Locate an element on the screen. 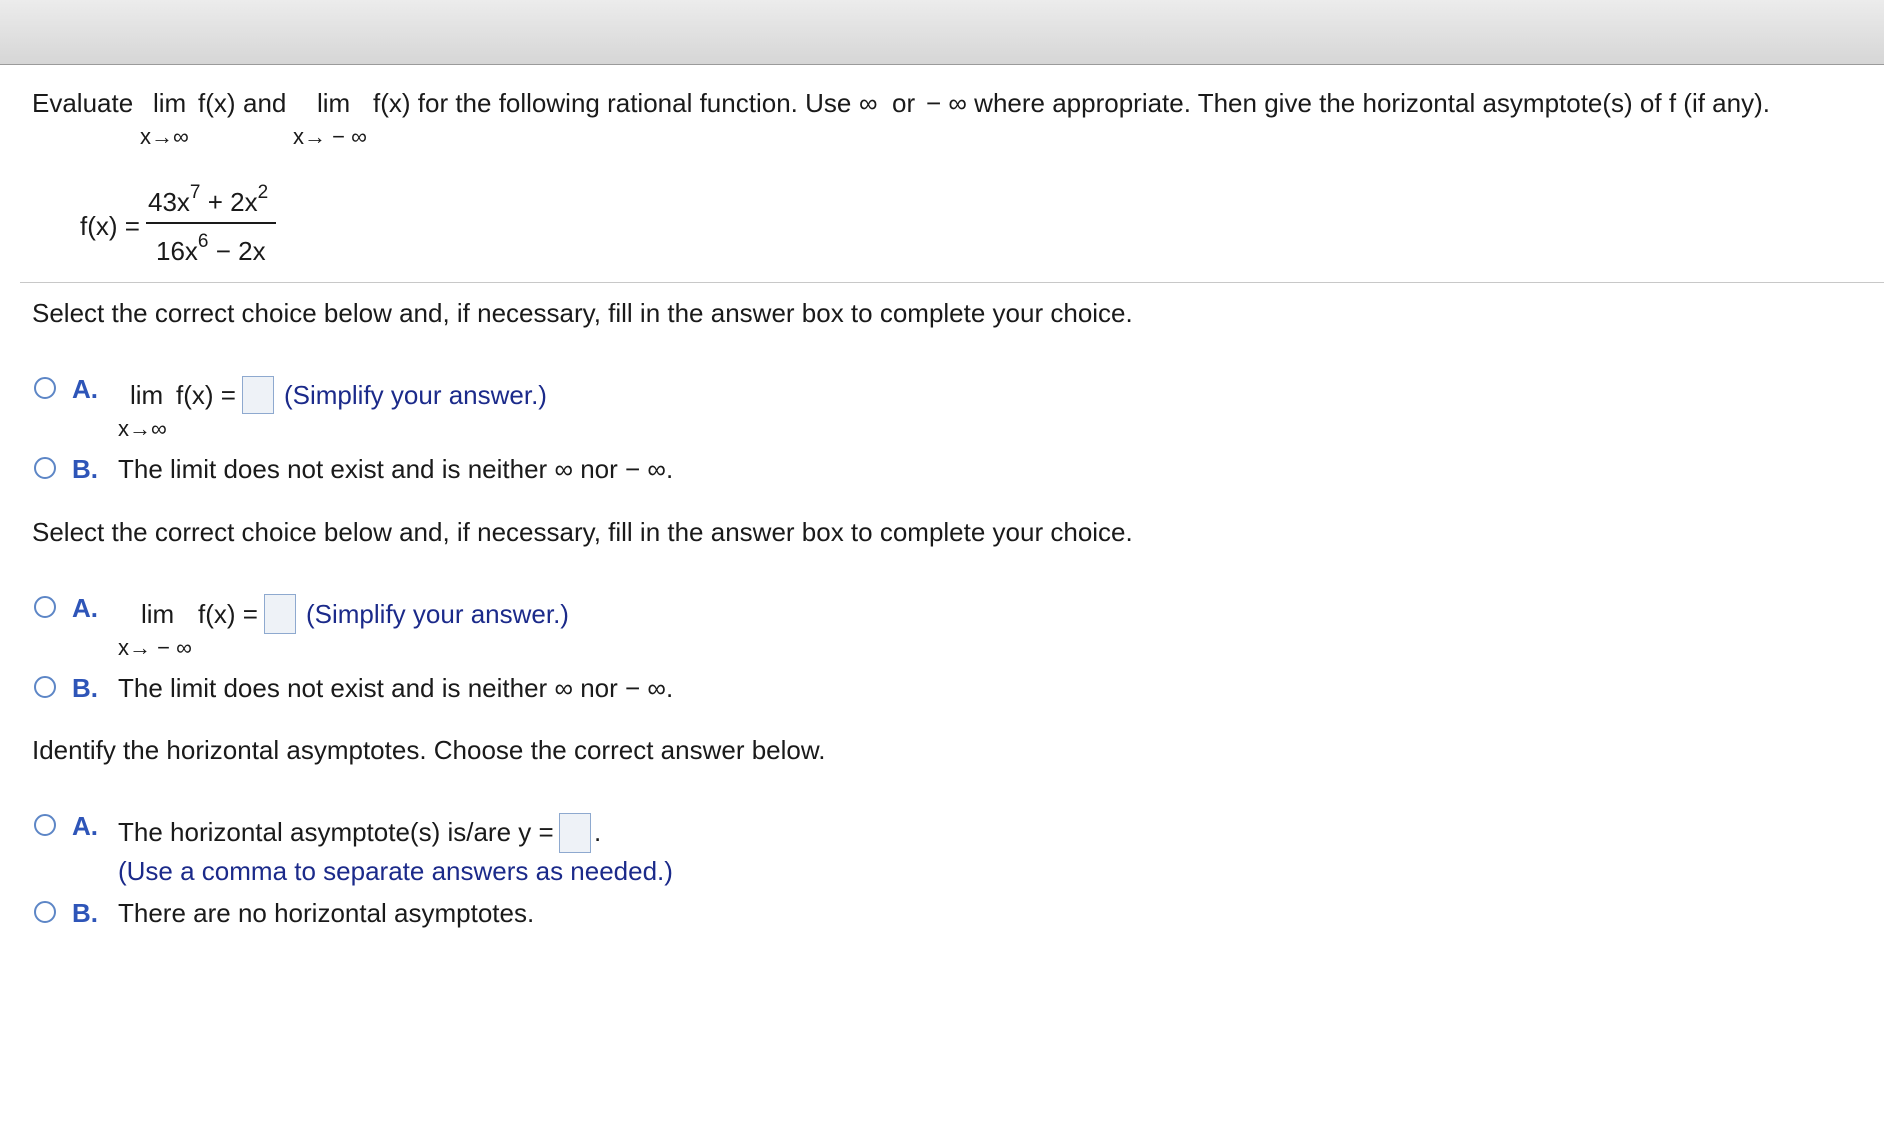 This screenshot has width=1884, height=1133. part-2-choice-b-letter: B. is located at coordinates (85, 688).